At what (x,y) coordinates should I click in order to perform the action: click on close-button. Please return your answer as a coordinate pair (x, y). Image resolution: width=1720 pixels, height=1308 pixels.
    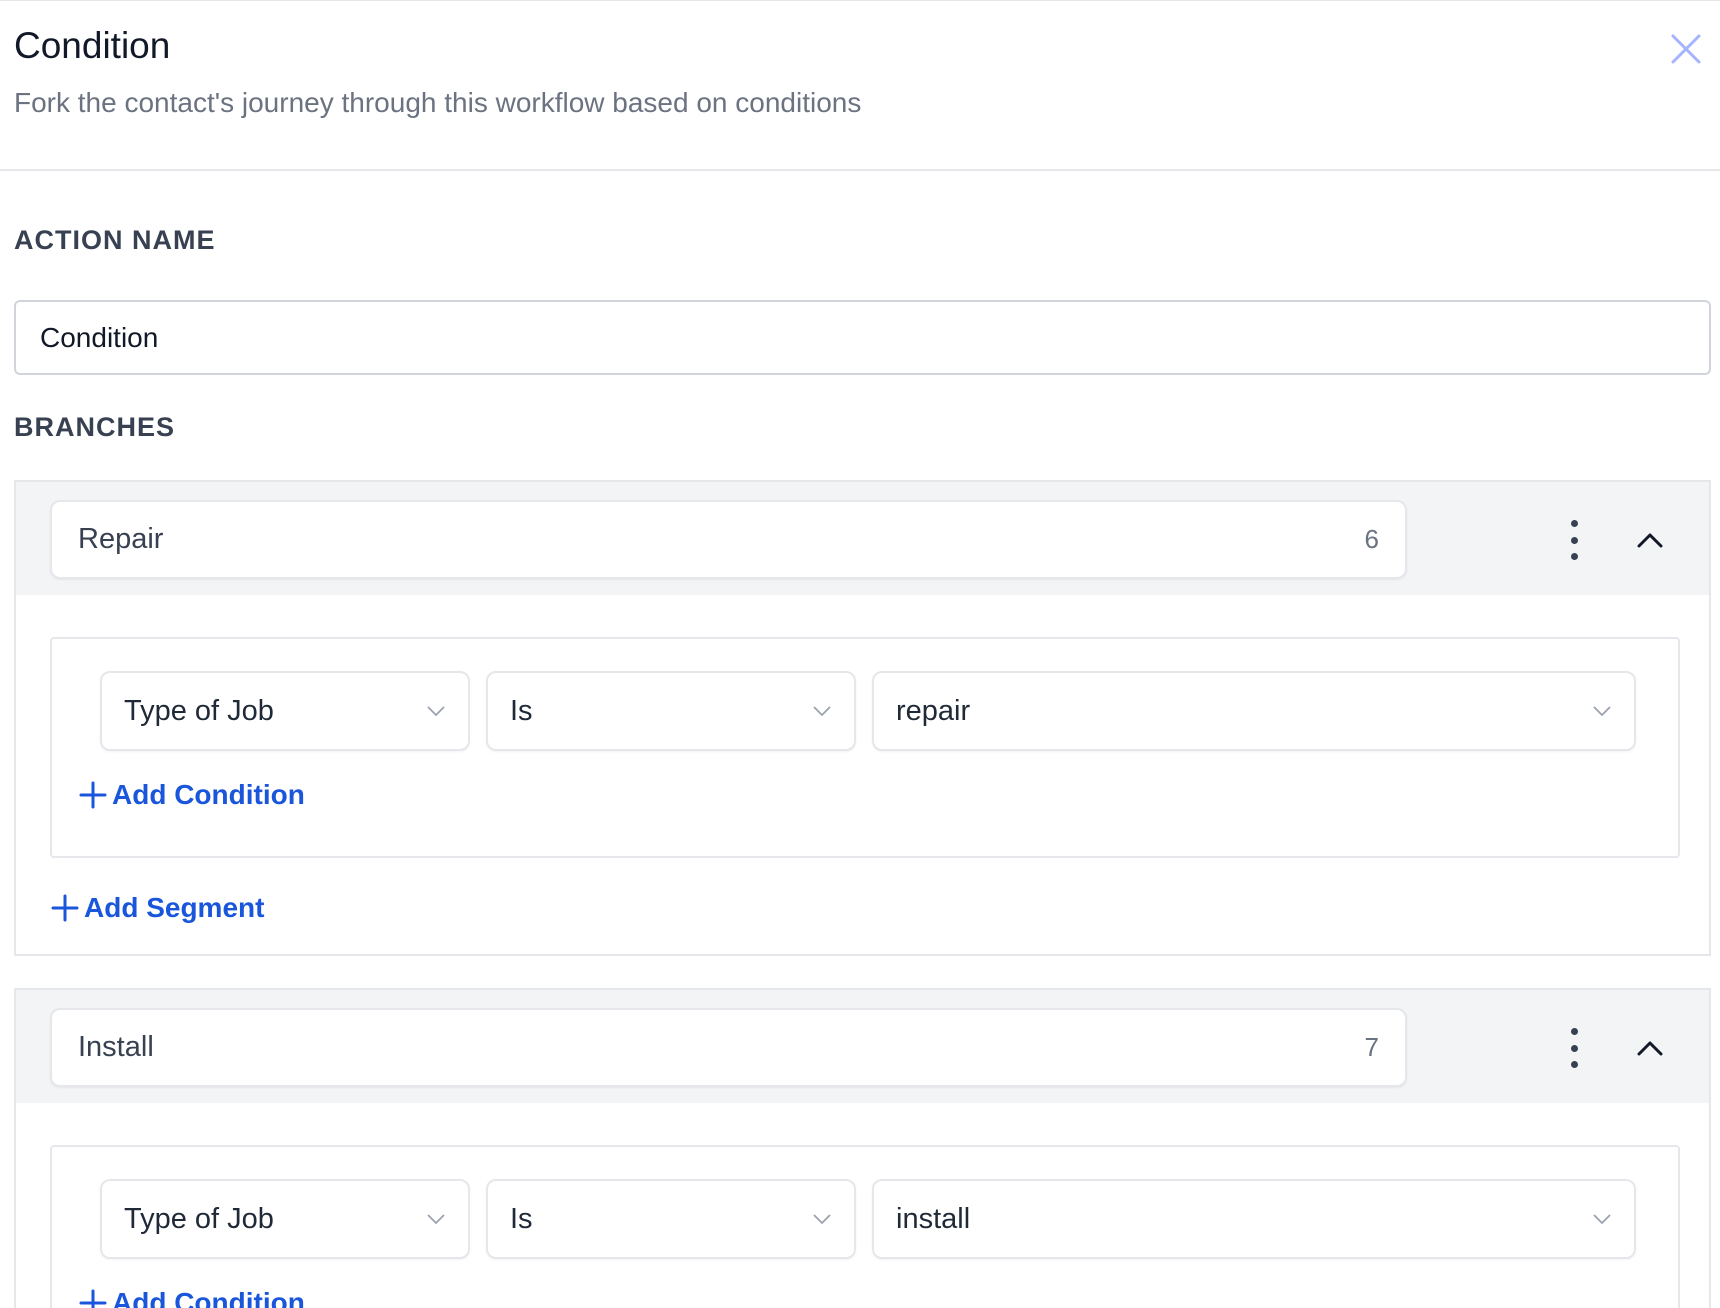
    Looking at the image, I should click on (1686, 49).